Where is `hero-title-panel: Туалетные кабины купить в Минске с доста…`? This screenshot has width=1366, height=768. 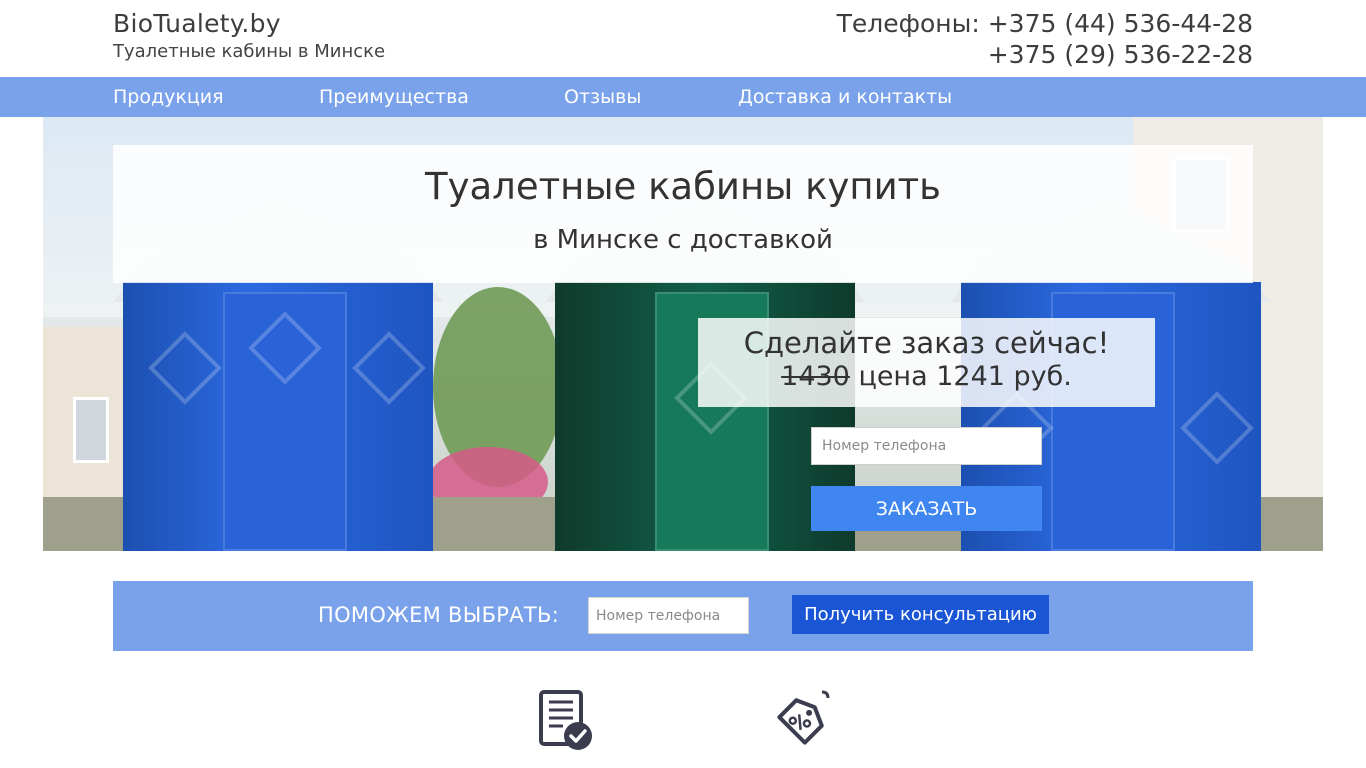
hero-title-panel: Туалетные кабины купить в Минске с доста… is located at coordinates (683, 214).